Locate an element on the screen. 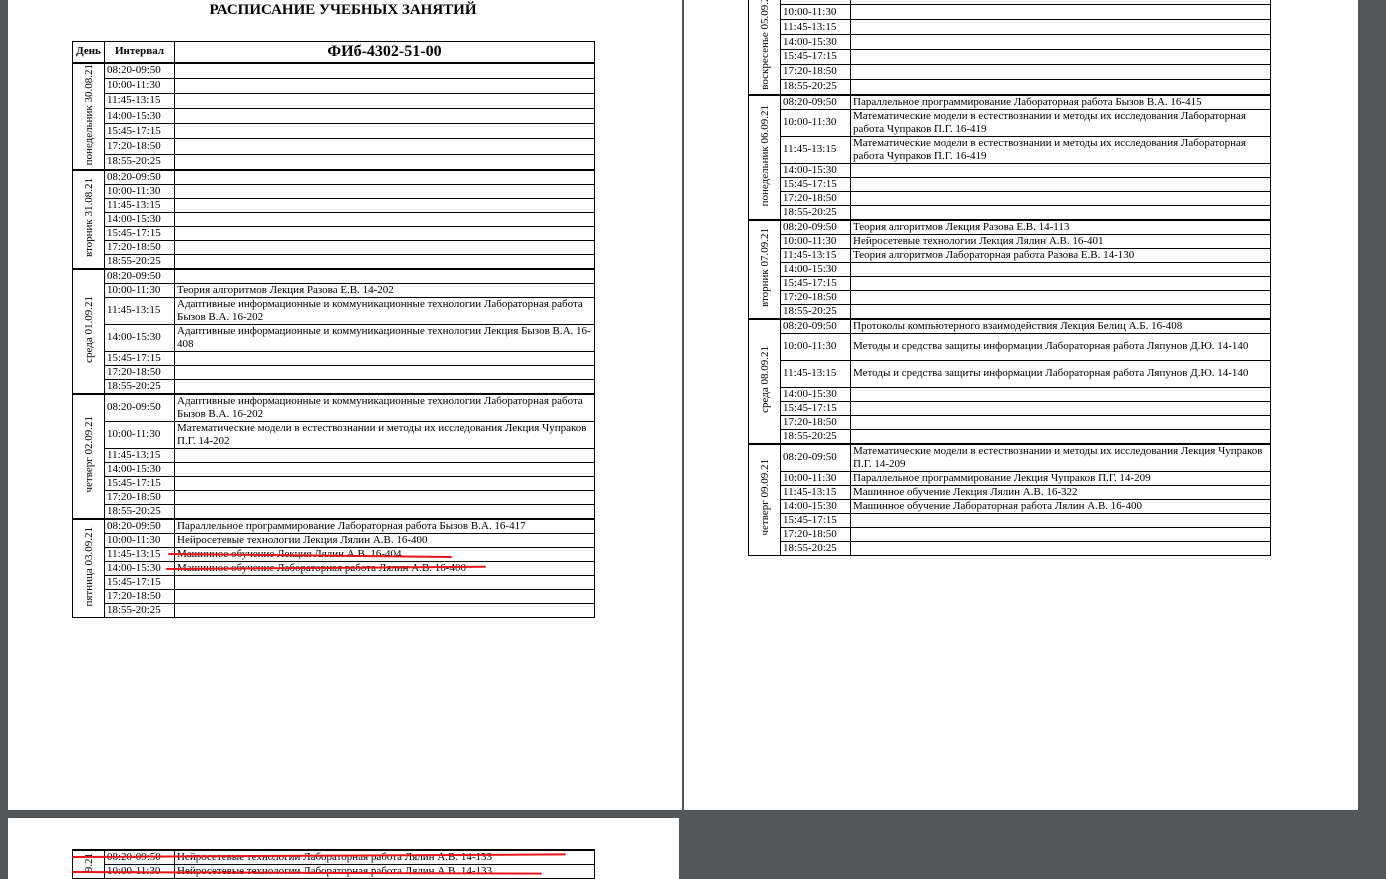  day-cell: четверг 09.09.21 is located at coordinates (764, 499).